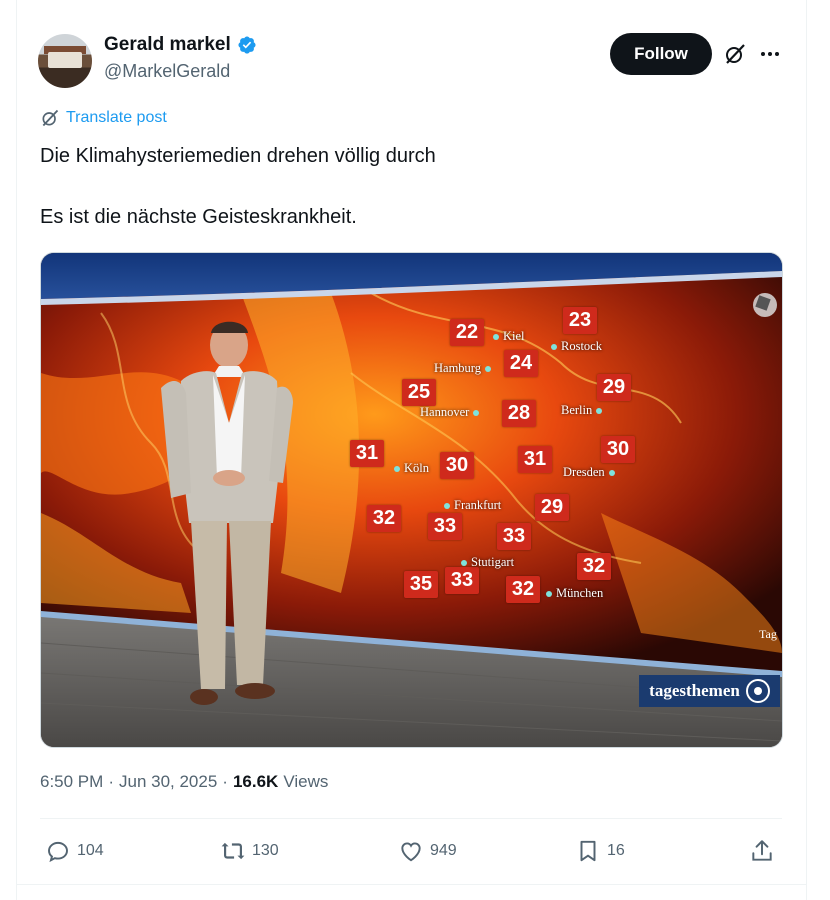 This screenshot has width=830, height=900. I want to click on frame-border-left, so click(16, 450).